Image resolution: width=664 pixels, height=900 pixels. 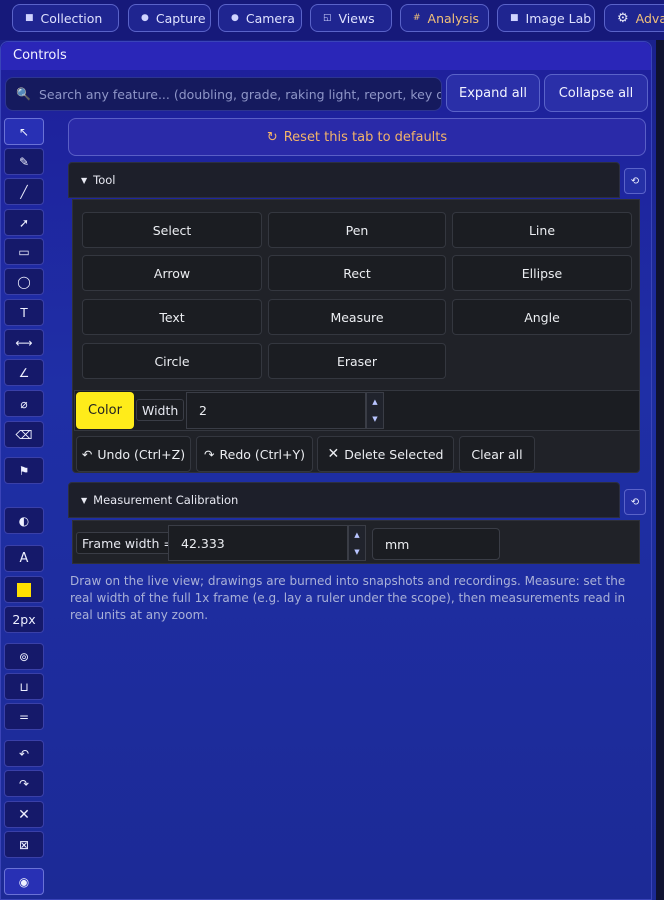 What do you see at coordinates (24, 161) in the screenshot?
I see `toolbar-pen: ✎` at bounding box center [24, 161].